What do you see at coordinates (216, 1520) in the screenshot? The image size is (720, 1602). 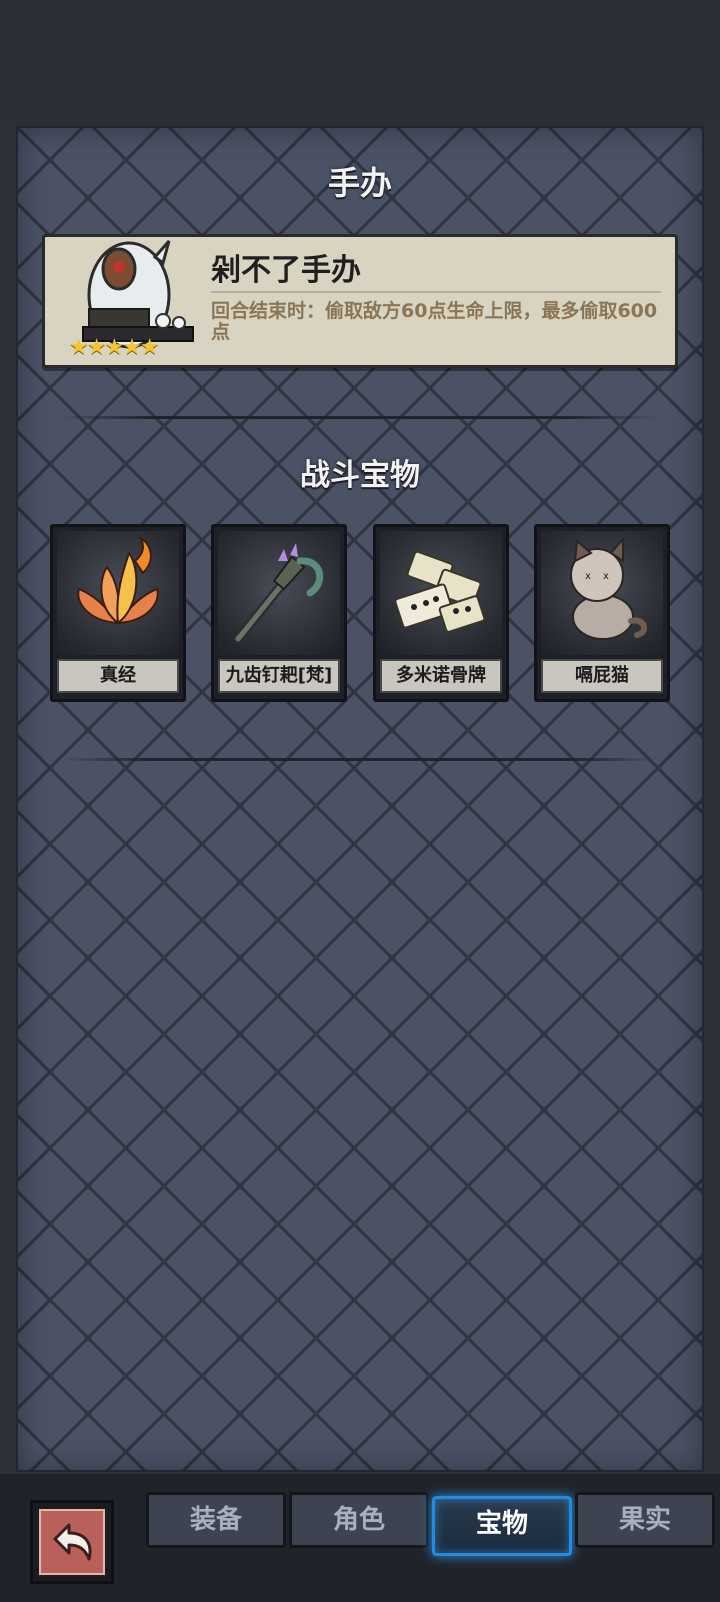 I see `tab-equipment: 装备` at bounding box center [216, 1520].